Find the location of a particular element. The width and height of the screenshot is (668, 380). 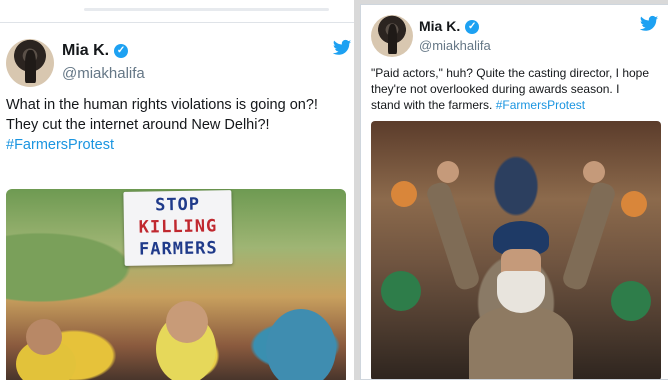

protest-sign: STOP KILLING FARMERS is located at coordinates (178, 228).